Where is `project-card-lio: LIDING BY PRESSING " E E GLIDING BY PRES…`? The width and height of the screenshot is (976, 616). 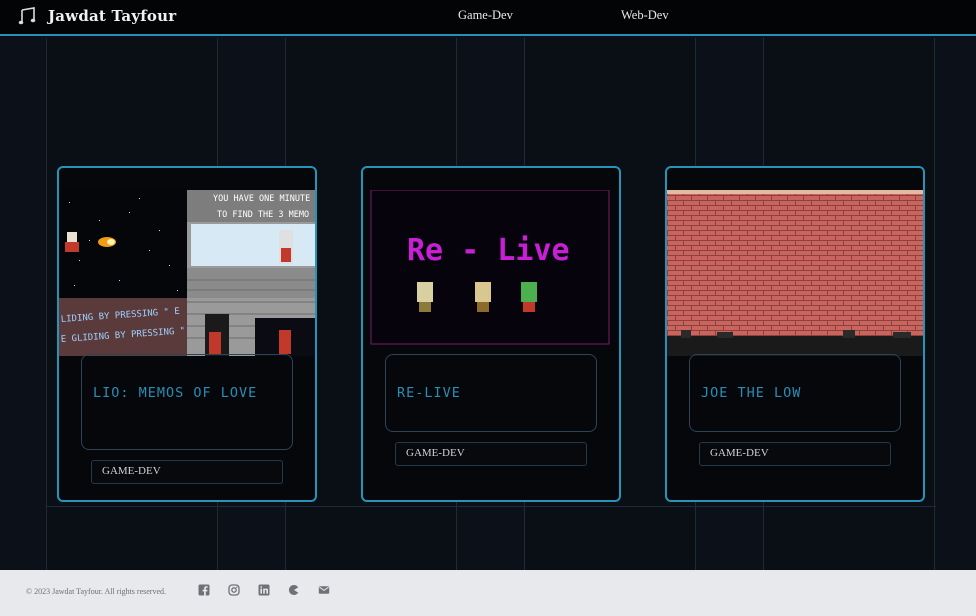
project-card-lio: LIDING BY PRESSING " E E GLIDING BY PRES… is located at coordinates (187, 334).